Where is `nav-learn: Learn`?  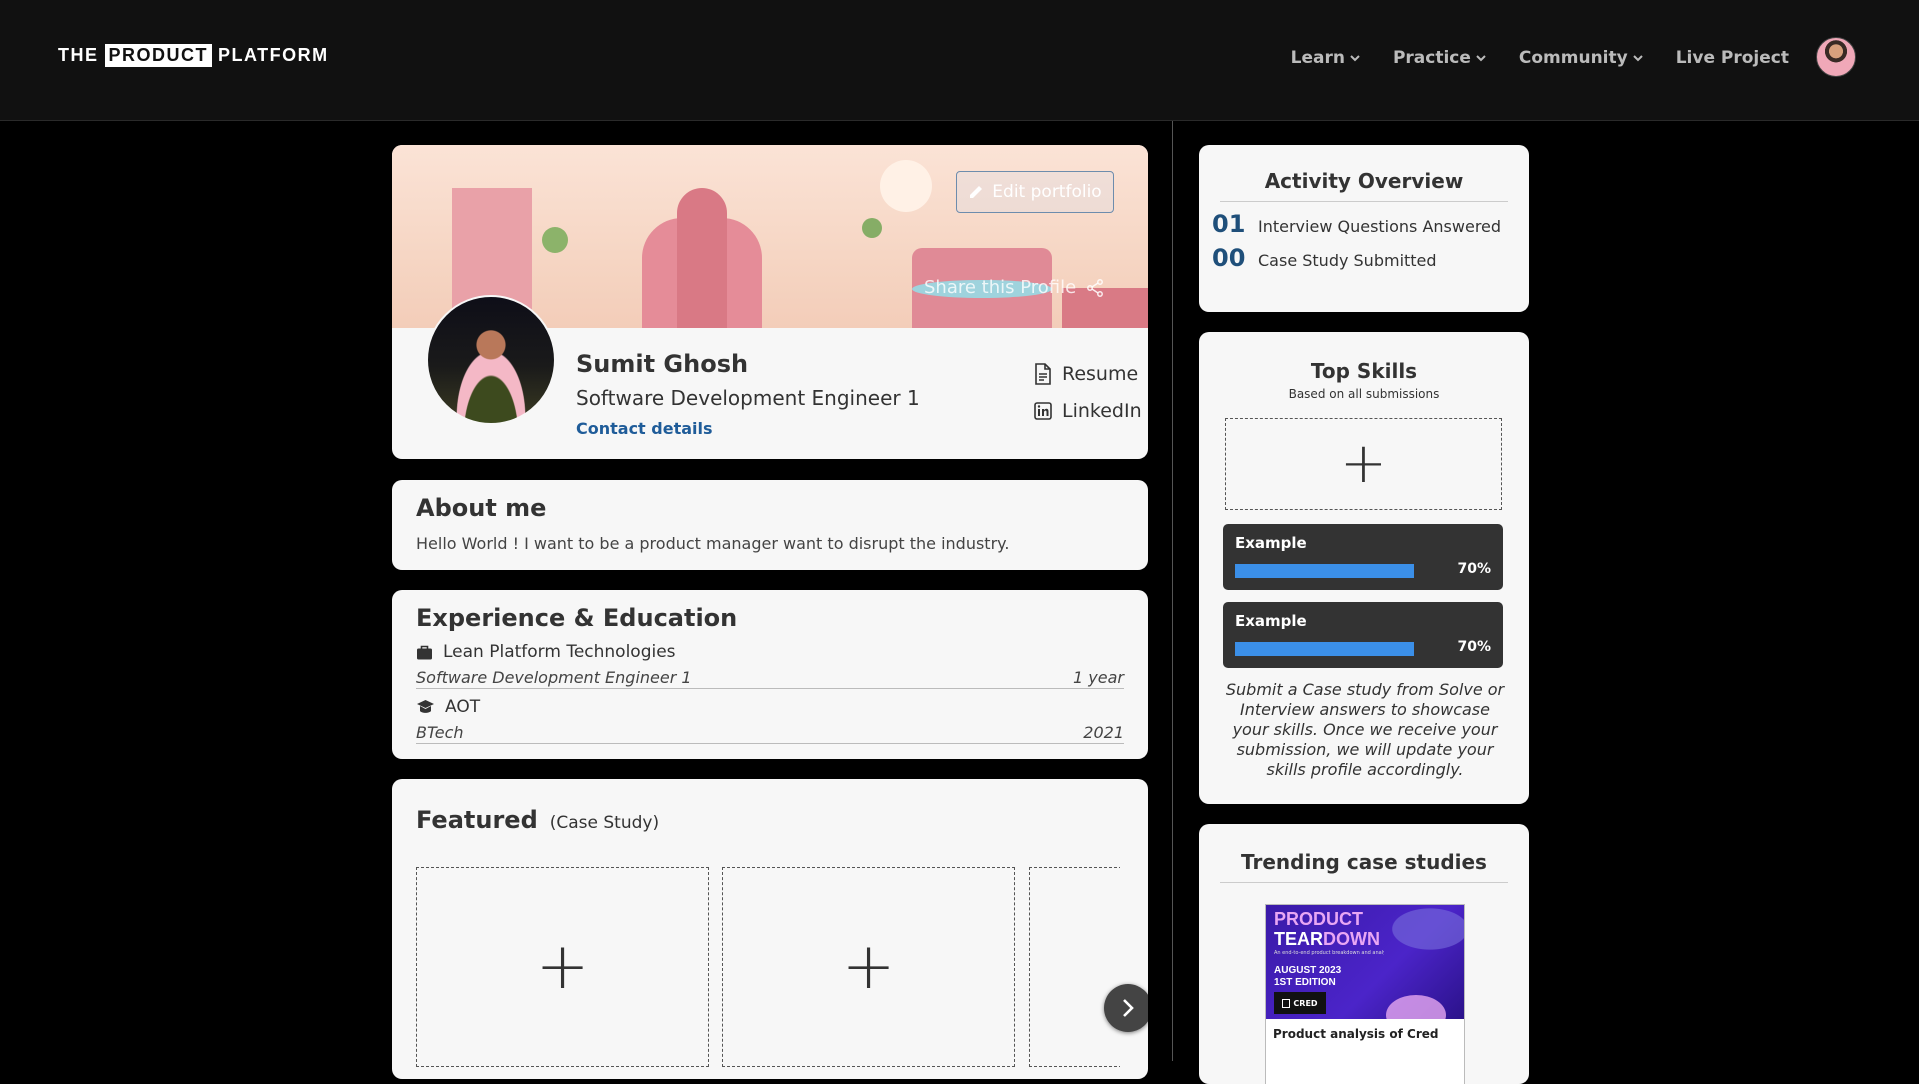 nav-learn: Learn is located at coordinates (1326, 58).